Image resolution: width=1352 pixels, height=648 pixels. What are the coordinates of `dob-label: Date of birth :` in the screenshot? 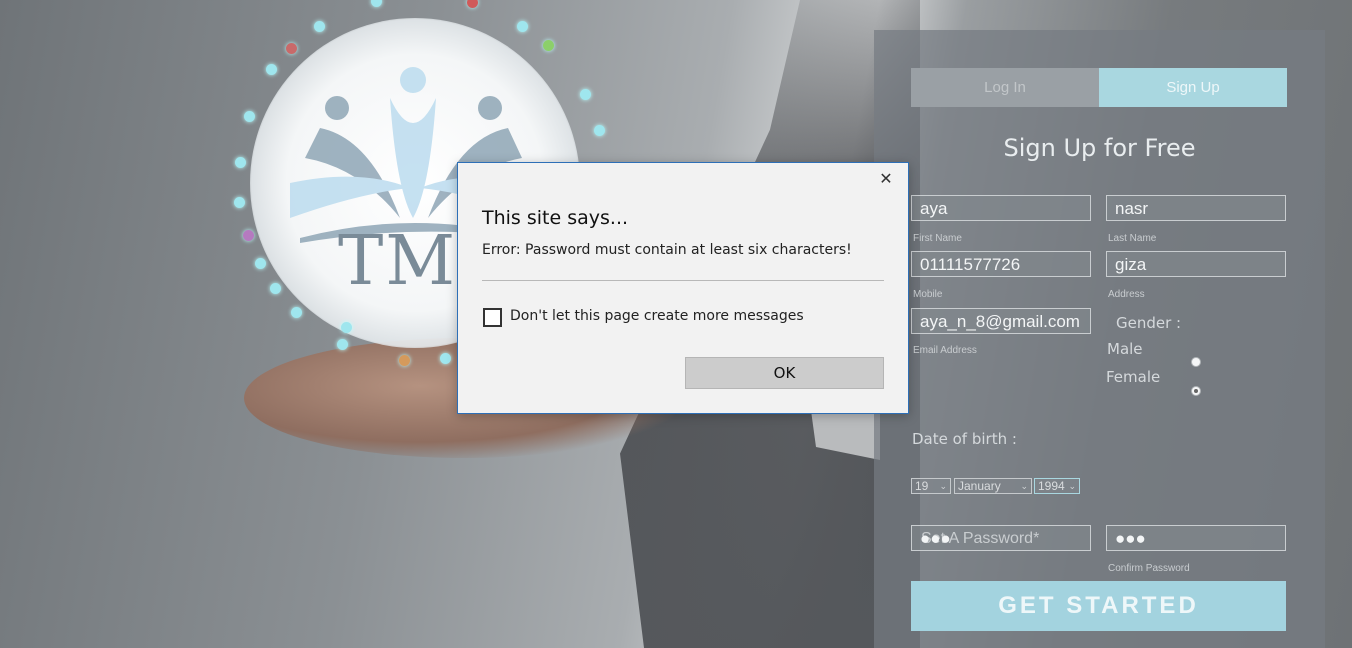 It's located at (964, 439).